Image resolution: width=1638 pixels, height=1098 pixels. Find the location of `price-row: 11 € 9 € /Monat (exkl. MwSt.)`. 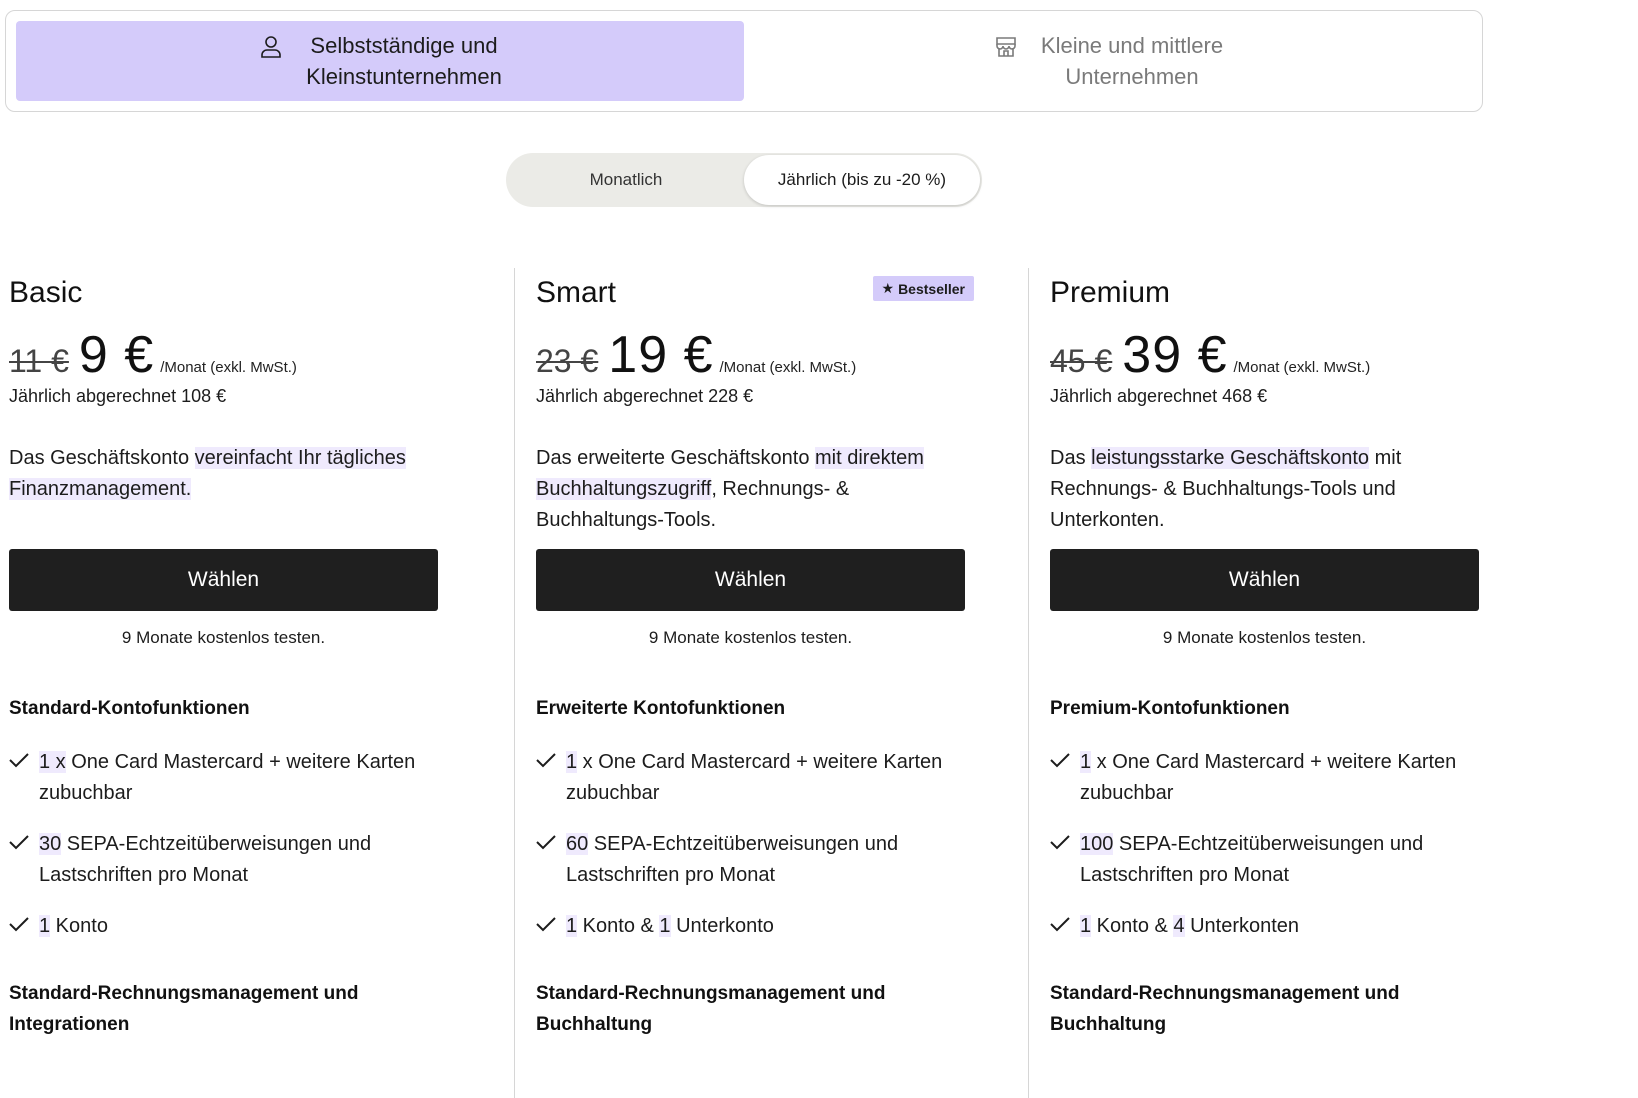

price-row: 11 € 9 € /Monat (exkl. MwSt.) is located at coordinates (261, 354).